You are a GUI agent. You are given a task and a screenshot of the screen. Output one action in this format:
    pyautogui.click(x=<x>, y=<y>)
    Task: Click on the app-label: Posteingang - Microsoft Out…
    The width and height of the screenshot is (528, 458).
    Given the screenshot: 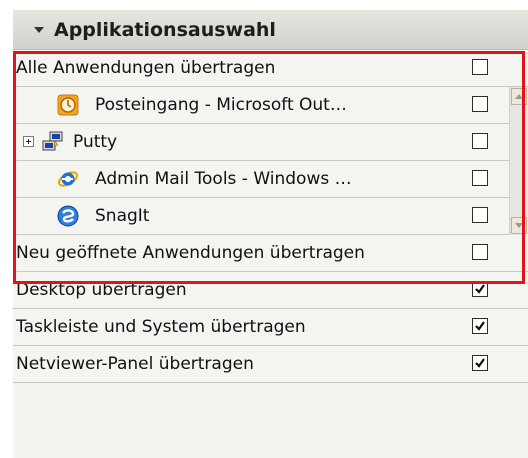 What is the action you would take?
    pyautogui.click(x=221, y=105)
    